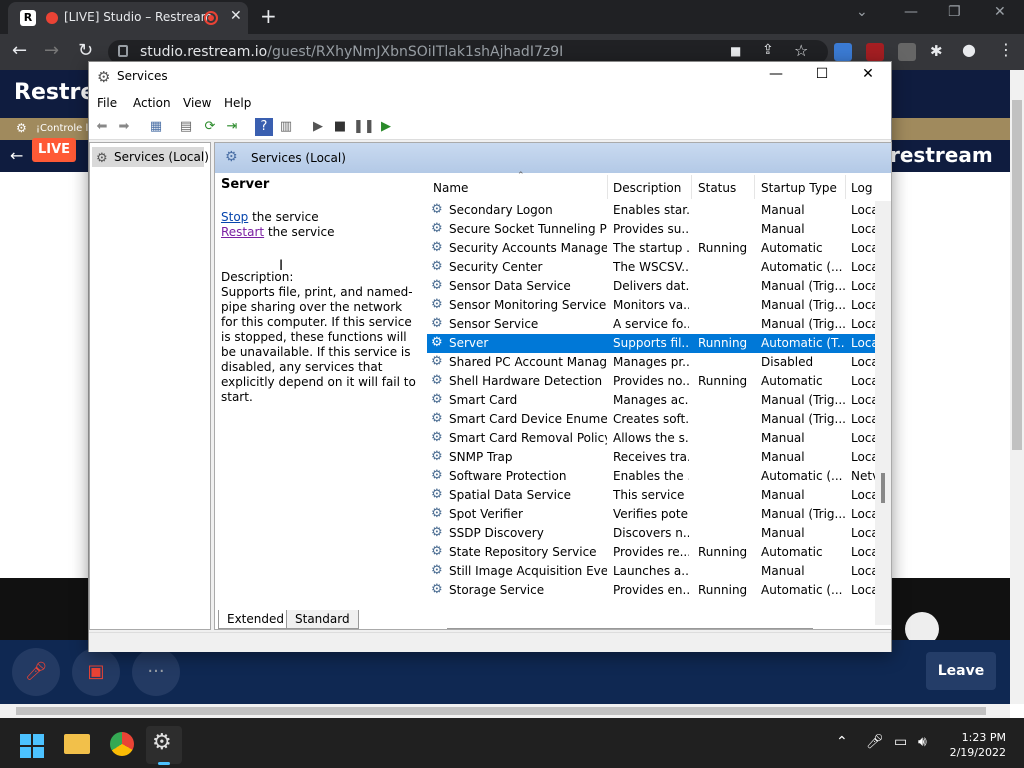  Describe the element at coordinates (864, 210) in the screenshot. I see `table-cell: Loca` at that location.